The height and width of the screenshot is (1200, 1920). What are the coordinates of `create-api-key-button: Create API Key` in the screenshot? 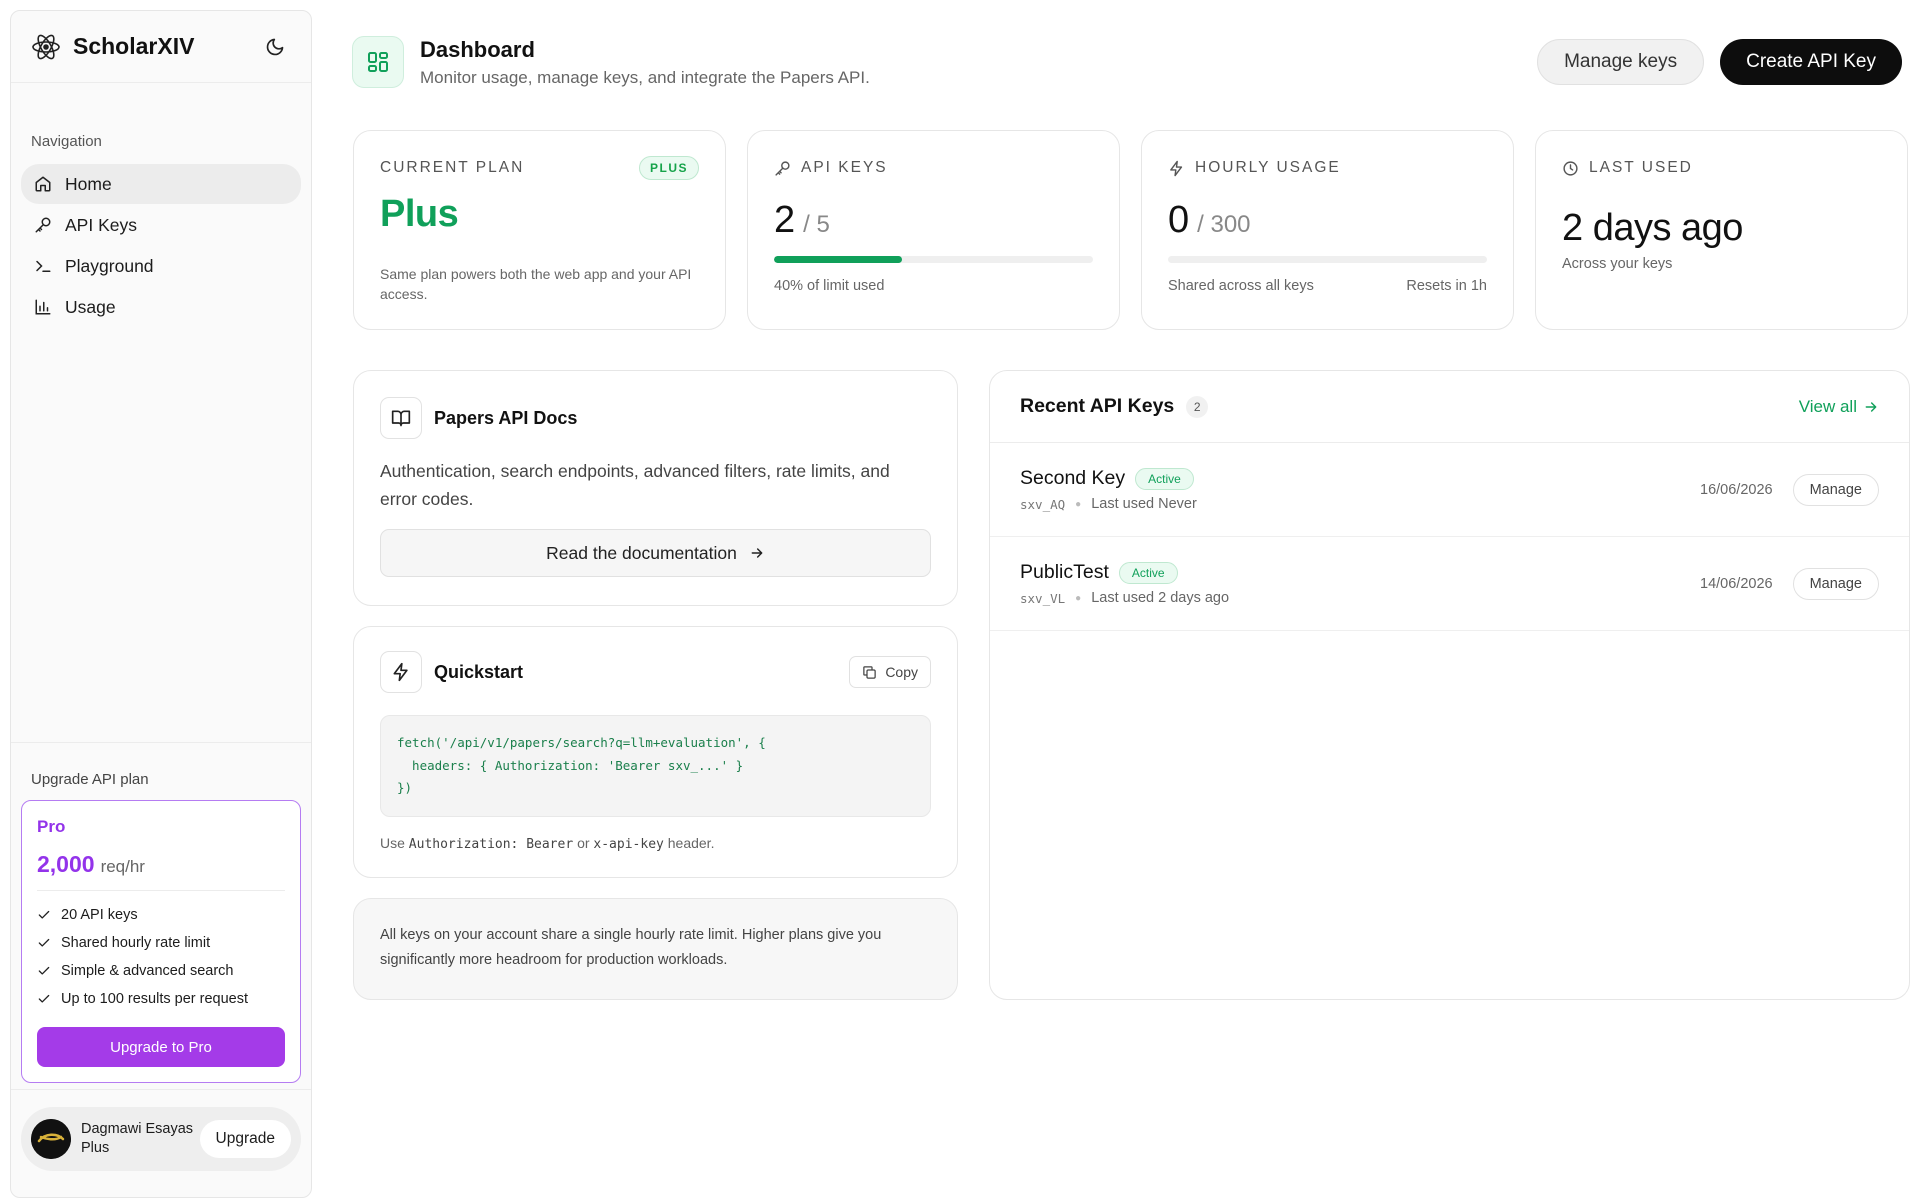 It's located at (1811, 62).